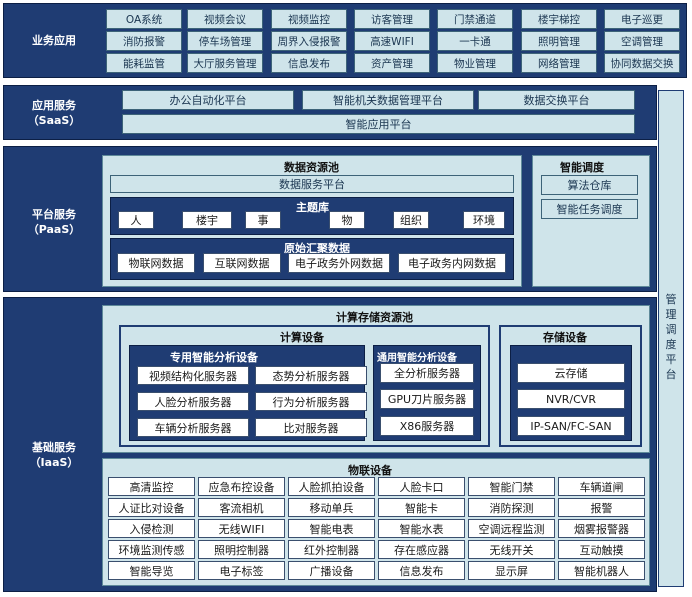  I want to click on data-pool-title: 数据资源池, so click(311, 167).